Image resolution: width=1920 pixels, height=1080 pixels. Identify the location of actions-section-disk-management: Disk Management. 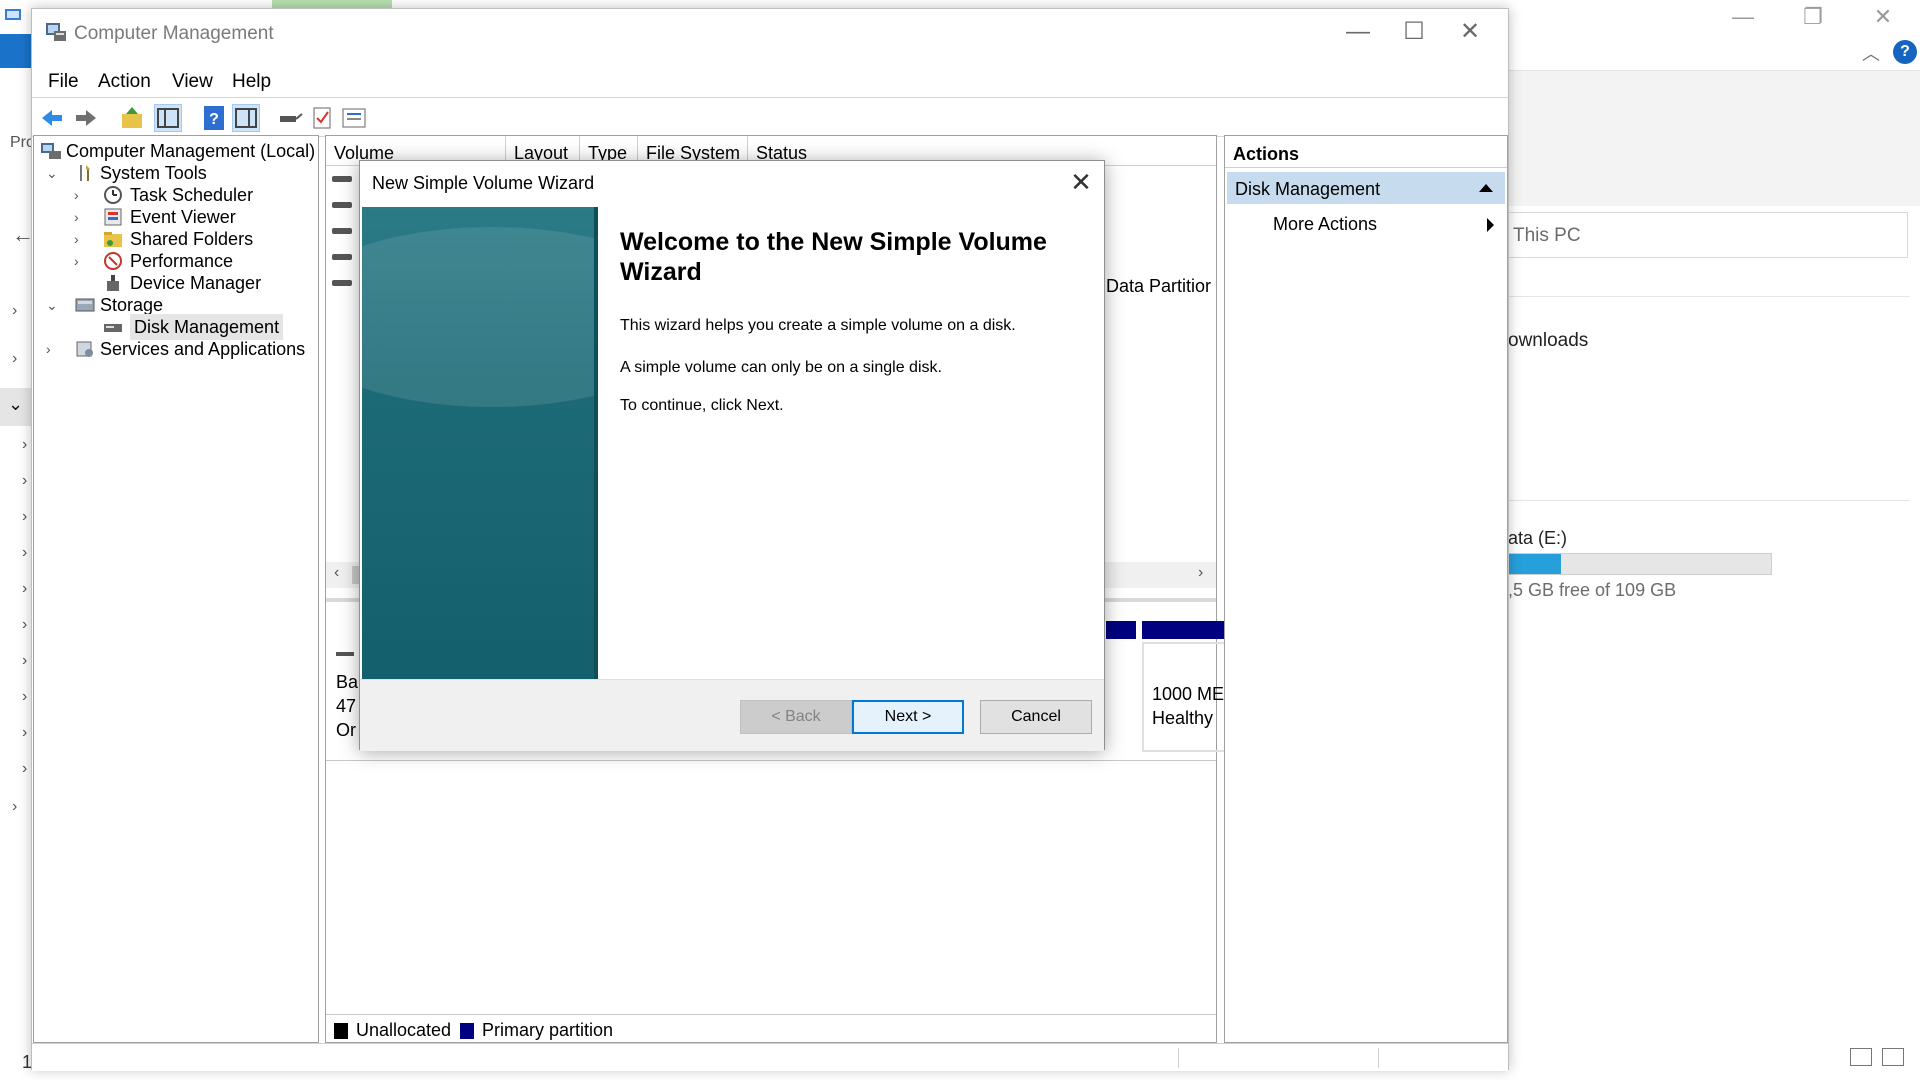
(1366, 188).